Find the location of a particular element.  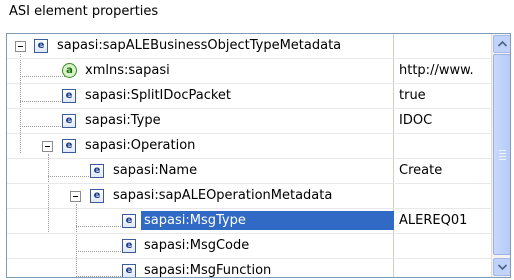

name-cell: e sapasi:MsgType is located at coordinates (200, 221).